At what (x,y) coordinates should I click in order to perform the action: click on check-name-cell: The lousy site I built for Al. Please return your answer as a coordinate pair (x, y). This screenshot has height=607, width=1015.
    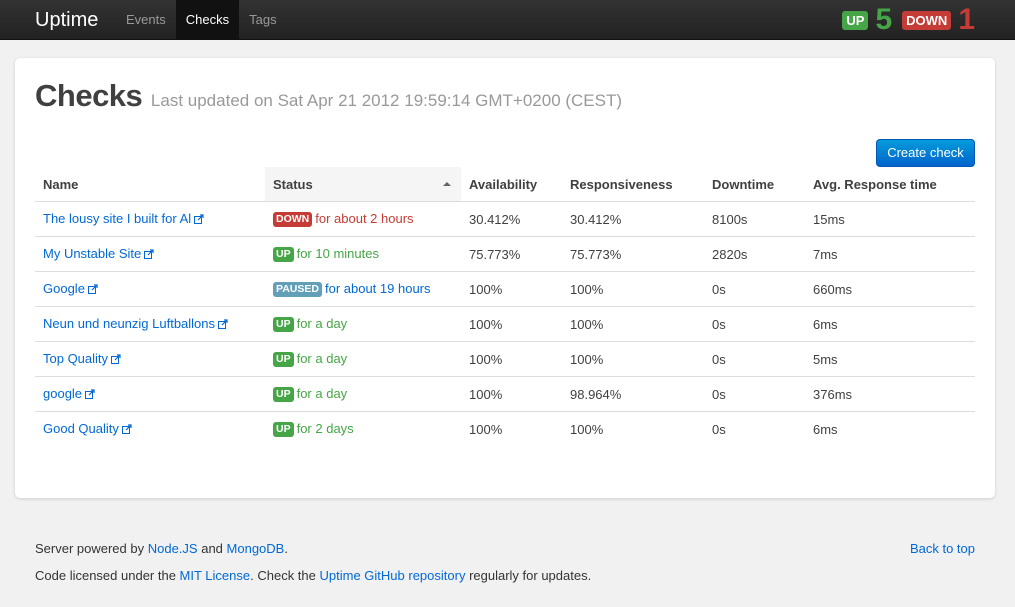
    Looking at the image, I should click on (150, 219).